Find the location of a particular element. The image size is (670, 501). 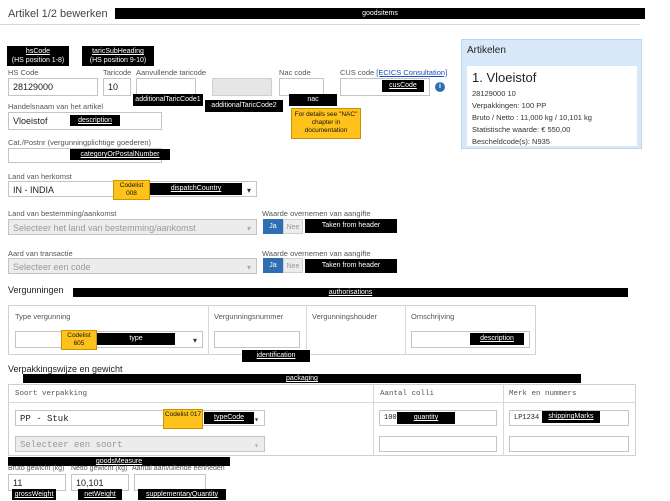

cus-code-label: CUS code [ECICS Consultation] is located at coordinates (394, 72).